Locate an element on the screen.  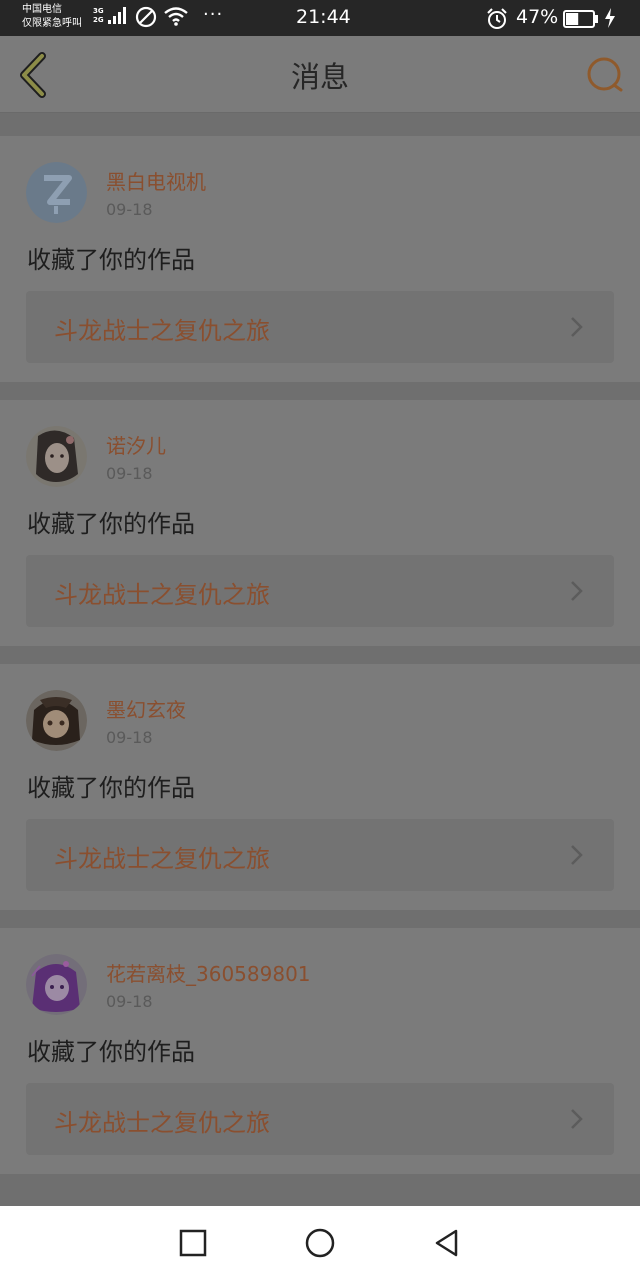
username: 黑白电视机 is located at coordinates (156, 180).